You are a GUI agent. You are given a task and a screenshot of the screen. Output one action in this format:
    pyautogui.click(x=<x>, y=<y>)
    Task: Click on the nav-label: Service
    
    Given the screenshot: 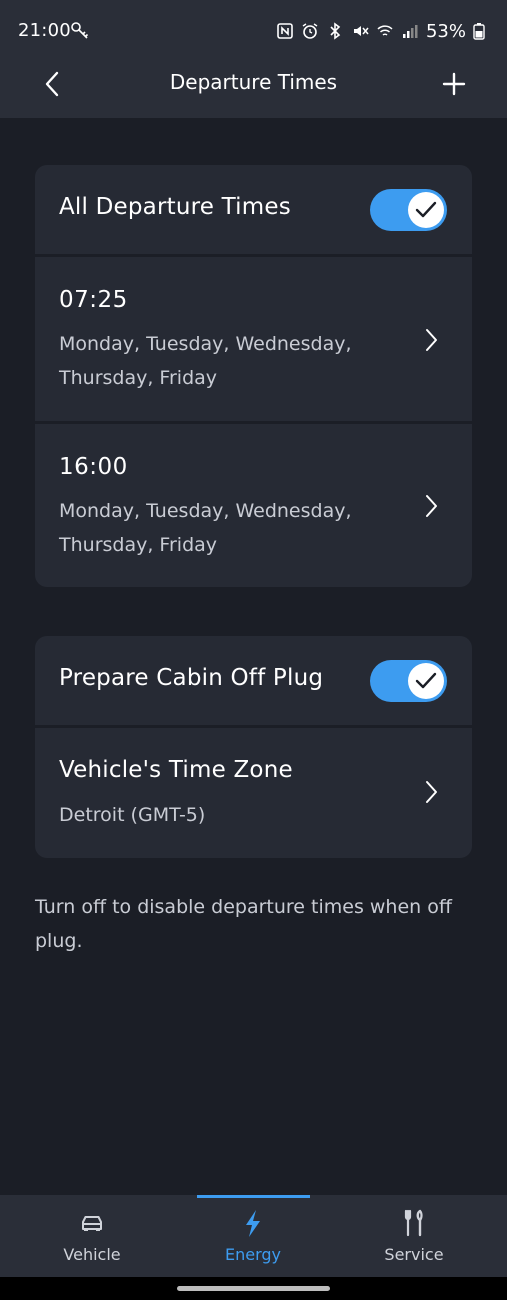 What is the action you would take?
    pyautogui.click(x=414, y=1254)
    